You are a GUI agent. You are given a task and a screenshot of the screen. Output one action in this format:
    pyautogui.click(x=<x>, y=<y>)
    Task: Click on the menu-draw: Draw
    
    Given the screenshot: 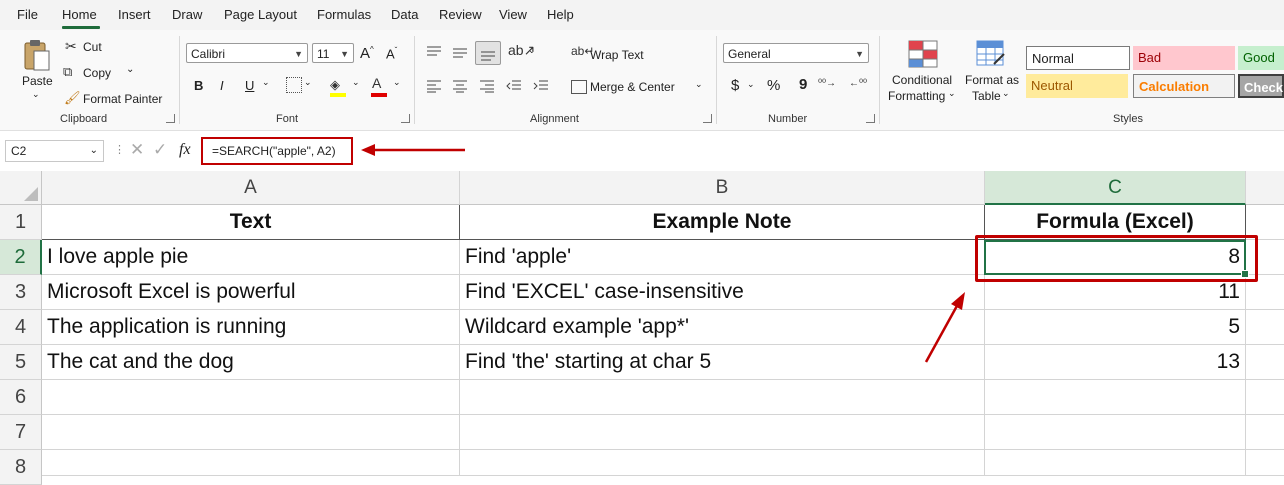 What is the action you would take?
    pyautogui.click(x=187, y=14)
    